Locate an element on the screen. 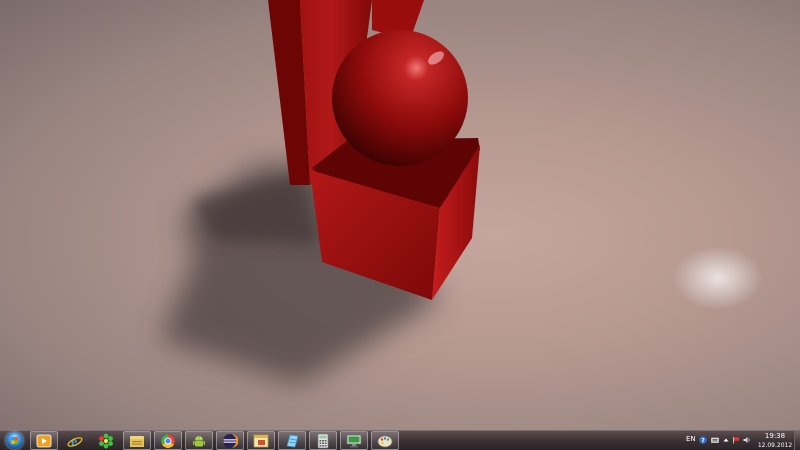 The image size is (800, 450). start-button is located at coordinates (14, 440).